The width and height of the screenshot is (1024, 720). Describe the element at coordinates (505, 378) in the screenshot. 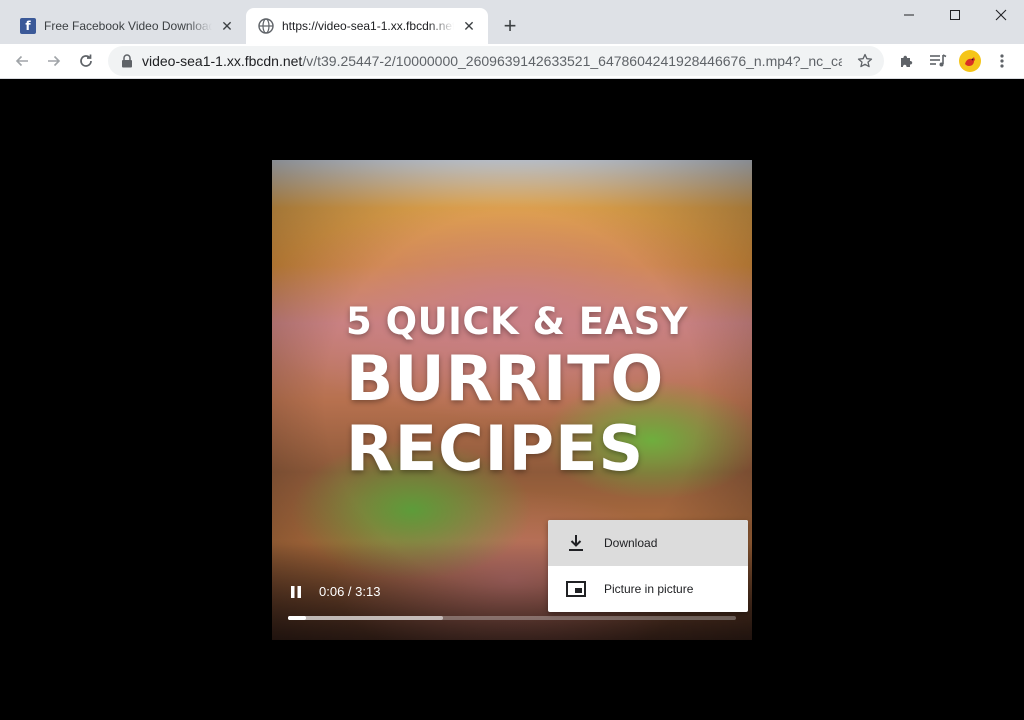

I see `headline-line-2: BURRITO` at that location.